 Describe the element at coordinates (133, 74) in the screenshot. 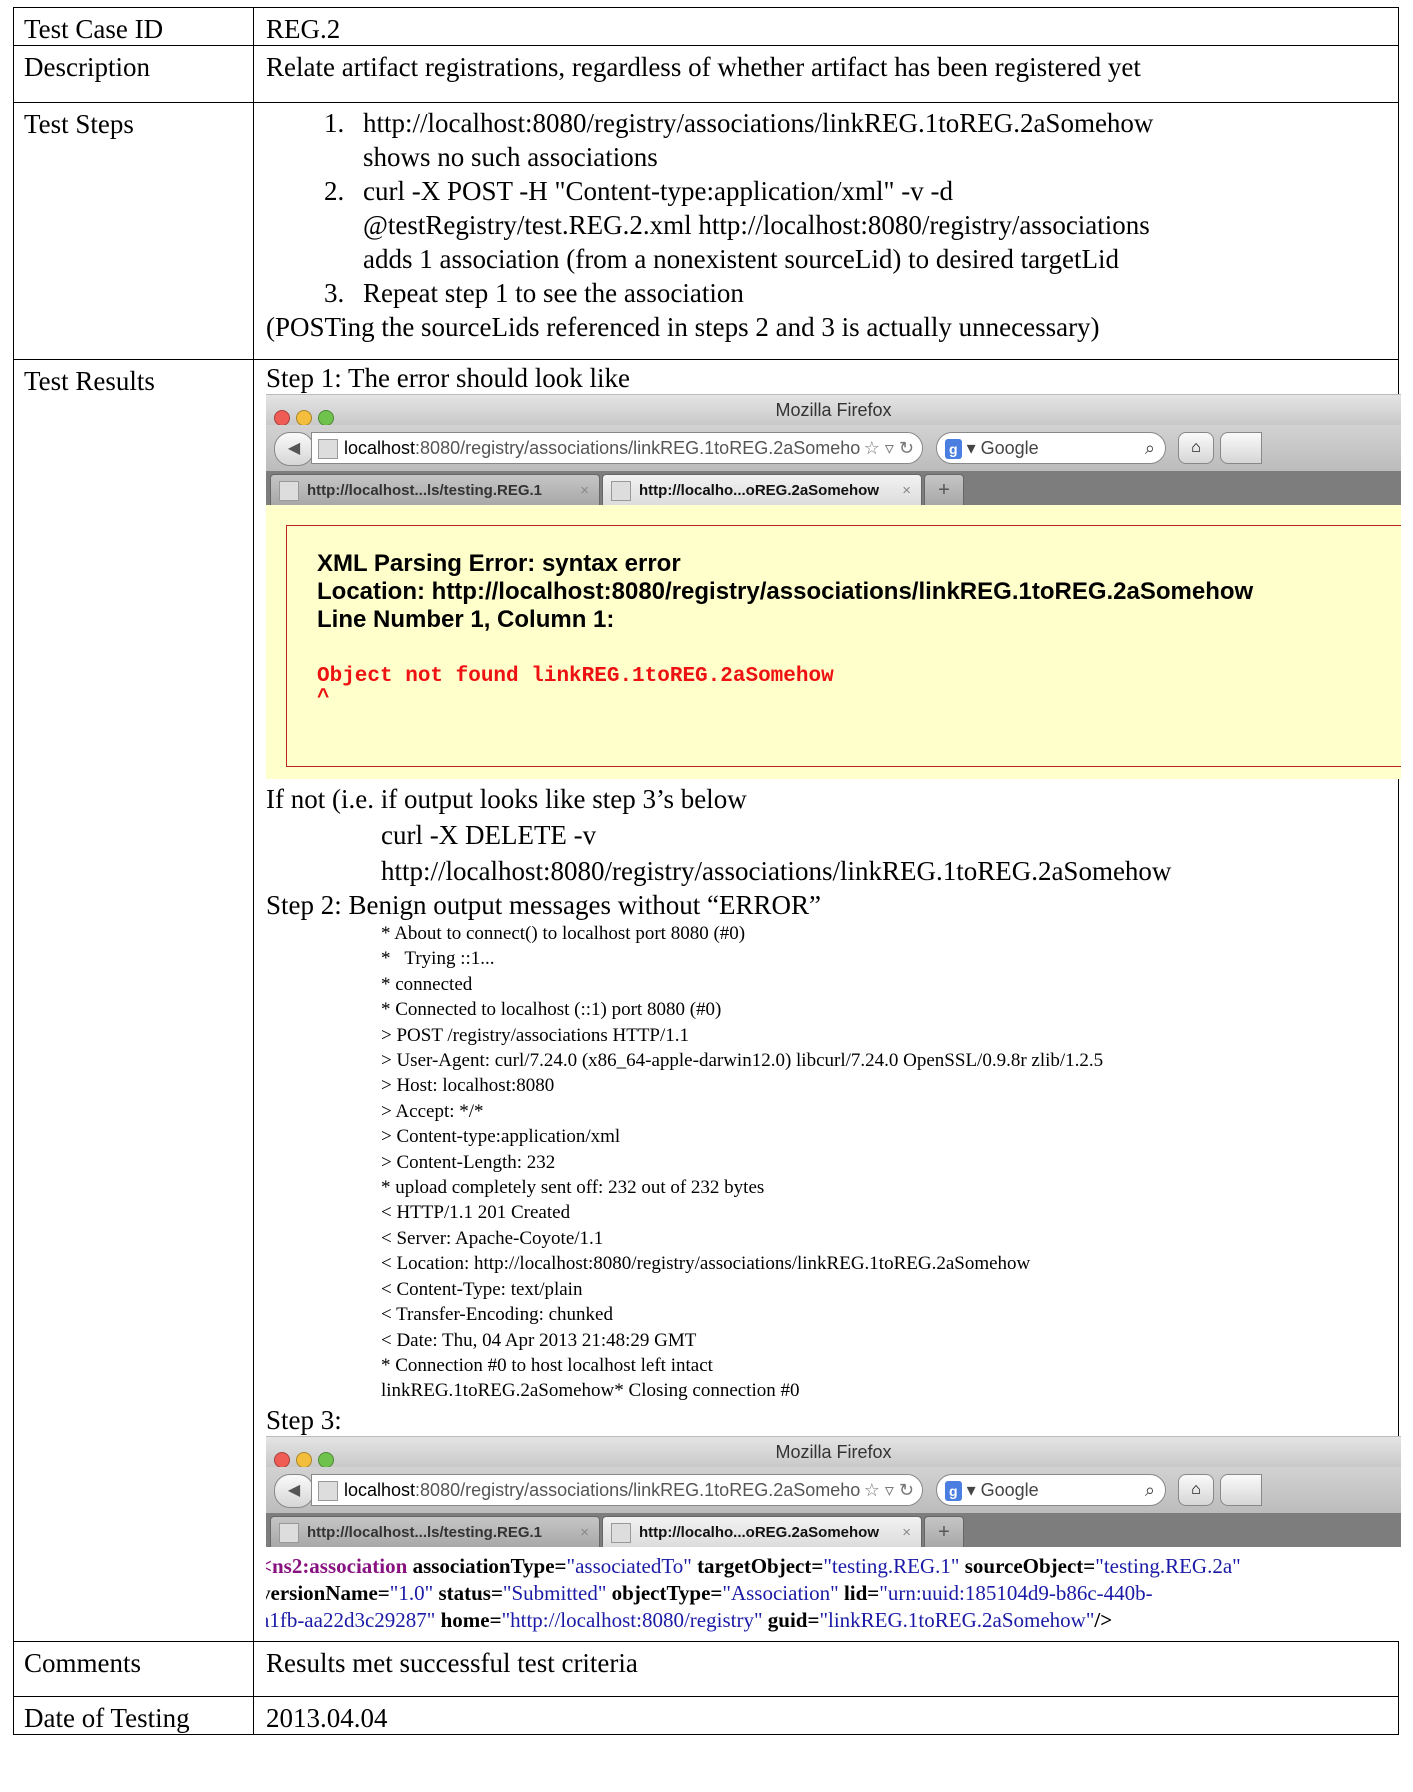

I see `description-label: Description` at that location.